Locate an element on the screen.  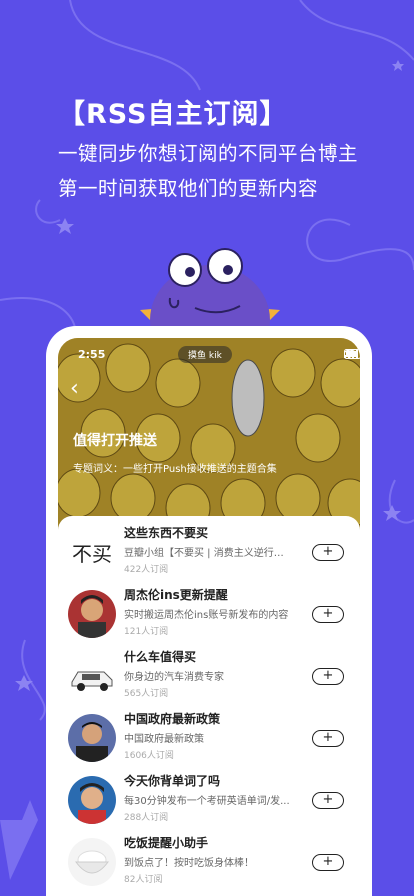
item-name: 吃饭提醒小助手 is located at coordinates (166, 843).